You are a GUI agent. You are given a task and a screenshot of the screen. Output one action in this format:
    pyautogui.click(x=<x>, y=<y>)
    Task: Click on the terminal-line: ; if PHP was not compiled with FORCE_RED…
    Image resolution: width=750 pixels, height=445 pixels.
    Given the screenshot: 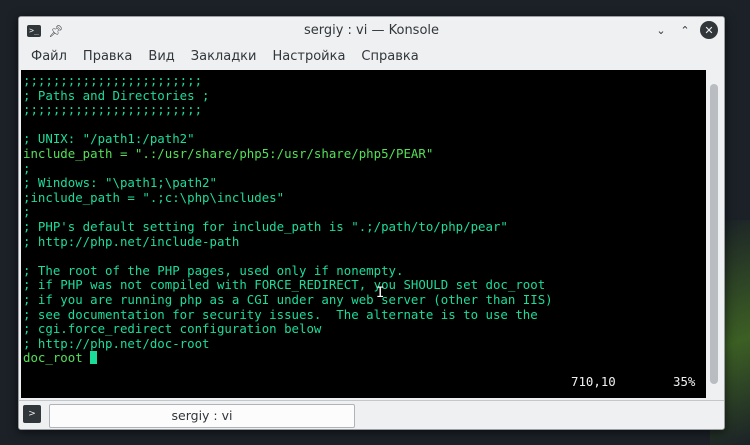 What is the action you would take?
    pyautogui.click(x=363, y=285)
    